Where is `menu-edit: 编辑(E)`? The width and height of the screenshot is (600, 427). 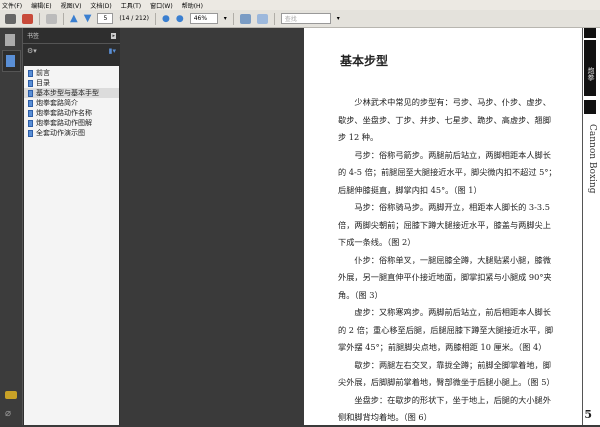 menu-edit: 编辑(E) is located at coordinates (41, 5).